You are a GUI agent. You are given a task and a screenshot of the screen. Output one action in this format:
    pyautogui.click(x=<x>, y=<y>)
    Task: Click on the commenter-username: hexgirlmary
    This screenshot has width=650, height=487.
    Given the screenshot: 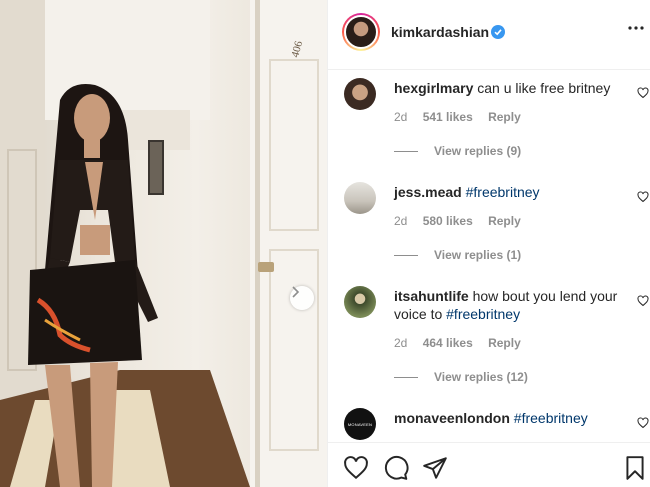 What is the action you would take?
    pyautogui.click(x=433, y=88)
    